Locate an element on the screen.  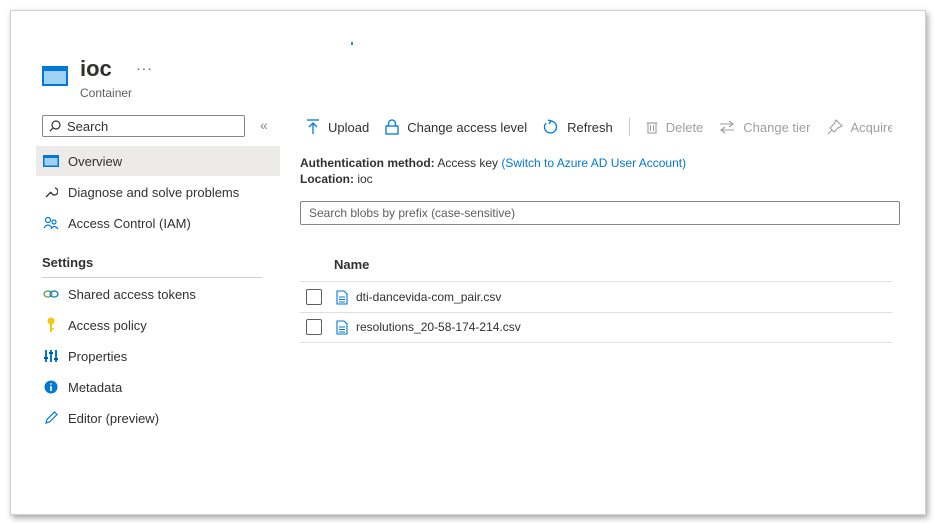
upload-button: Upload is located at coordinates (337, 127).